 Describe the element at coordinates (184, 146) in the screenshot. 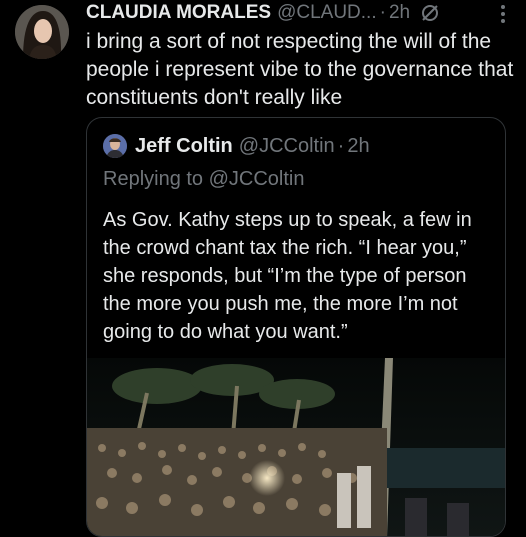

I see `quoted-author-name: Jeff Coltin` at that location.